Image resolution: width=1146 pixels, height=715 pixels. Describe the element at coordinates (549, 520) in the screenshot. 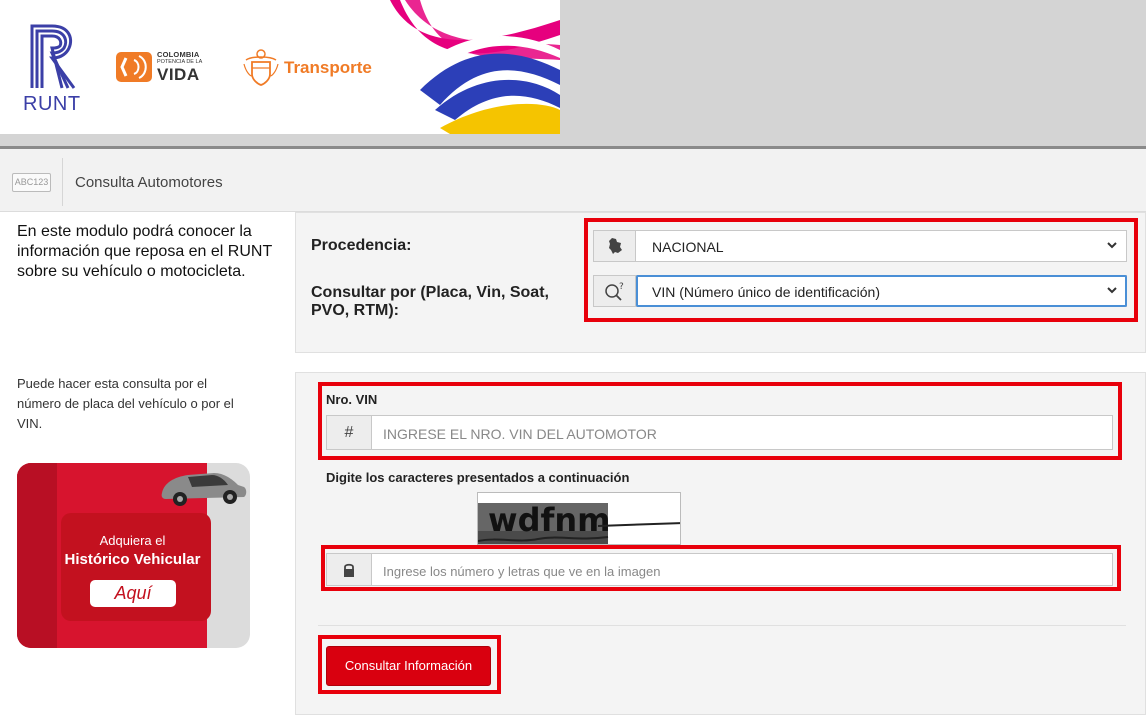

I see `captcha-text: wdfnm` at that location.